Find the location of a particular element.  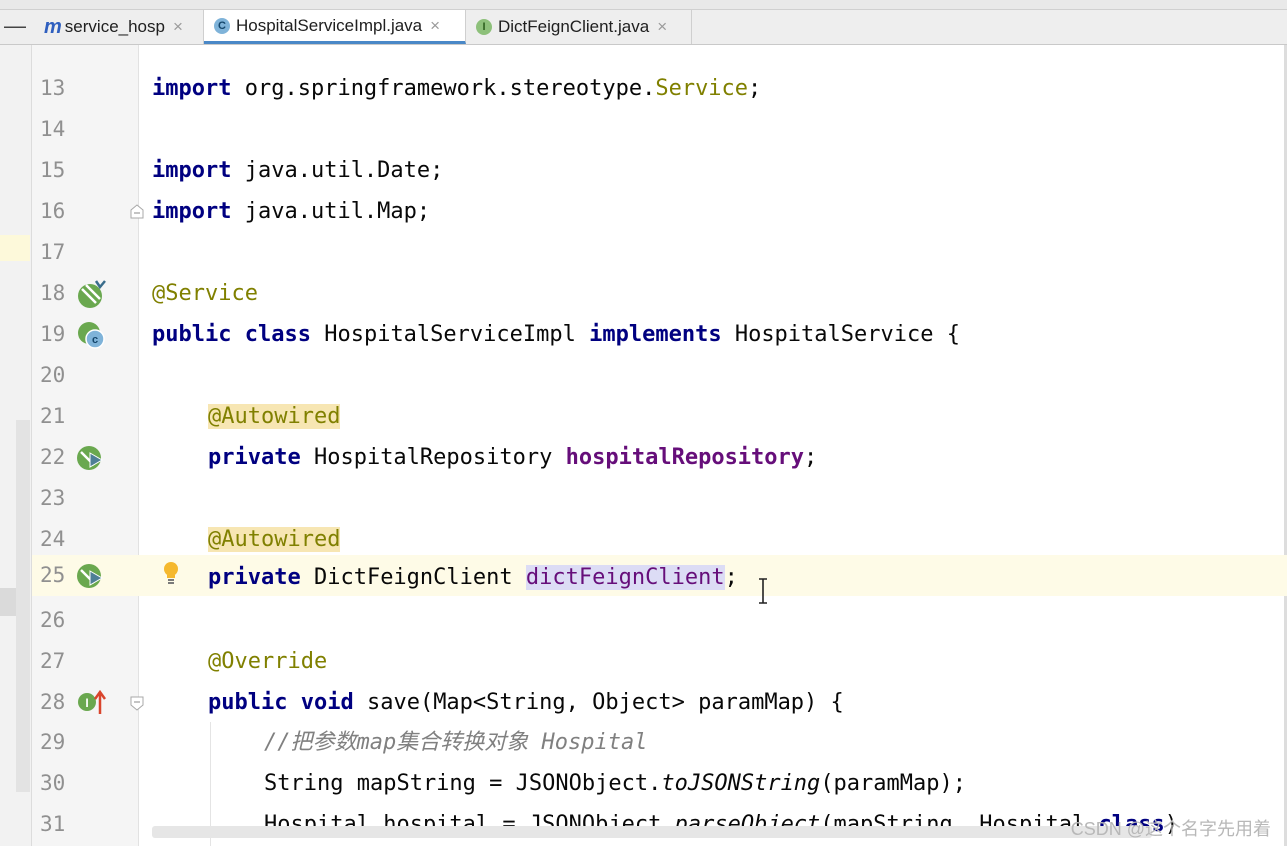

line-number: 16 is located at coordinates (53, 211).